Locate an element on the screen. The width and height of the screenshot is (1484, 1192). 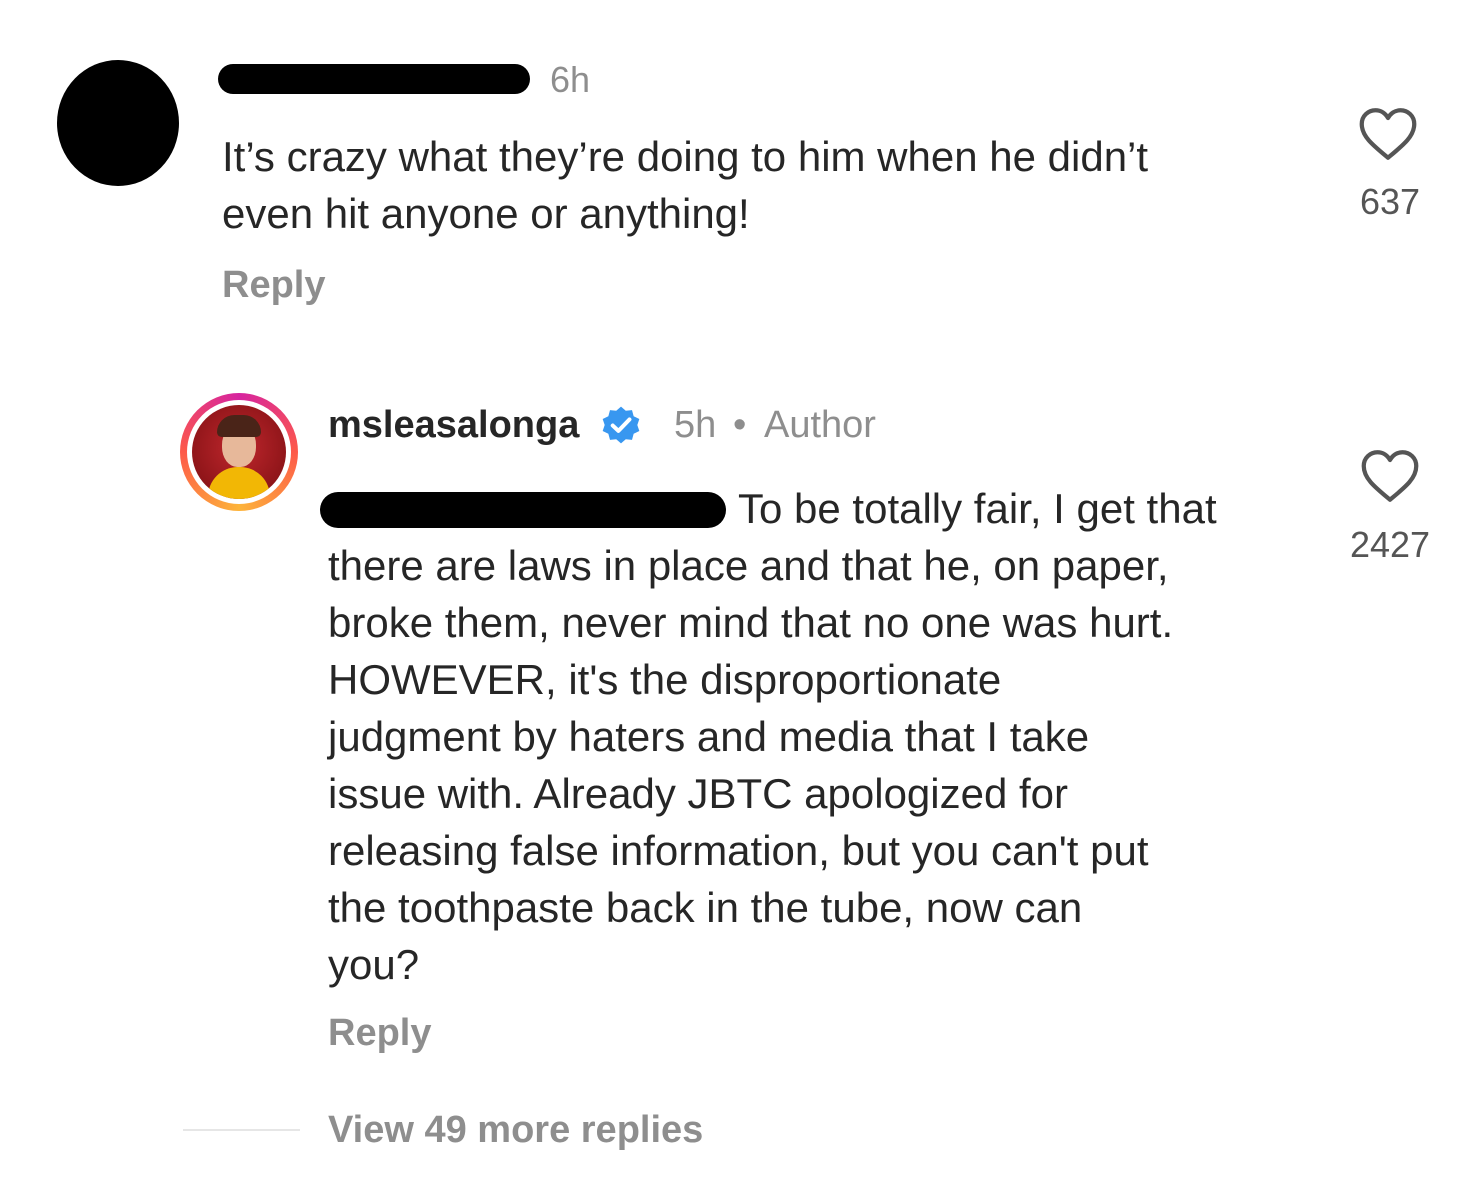
reply-like-count: 2427 is located at coordinates (1390, 544).